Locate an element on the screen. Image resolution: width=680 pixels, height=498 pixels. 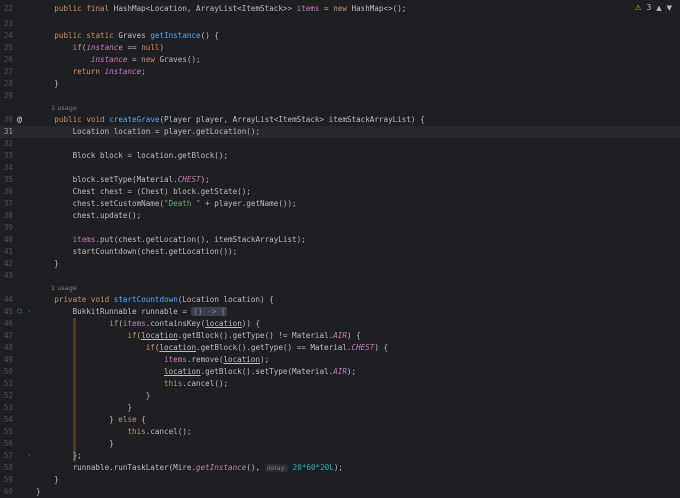
code-line: 43 is located at coordinates (340, 276).